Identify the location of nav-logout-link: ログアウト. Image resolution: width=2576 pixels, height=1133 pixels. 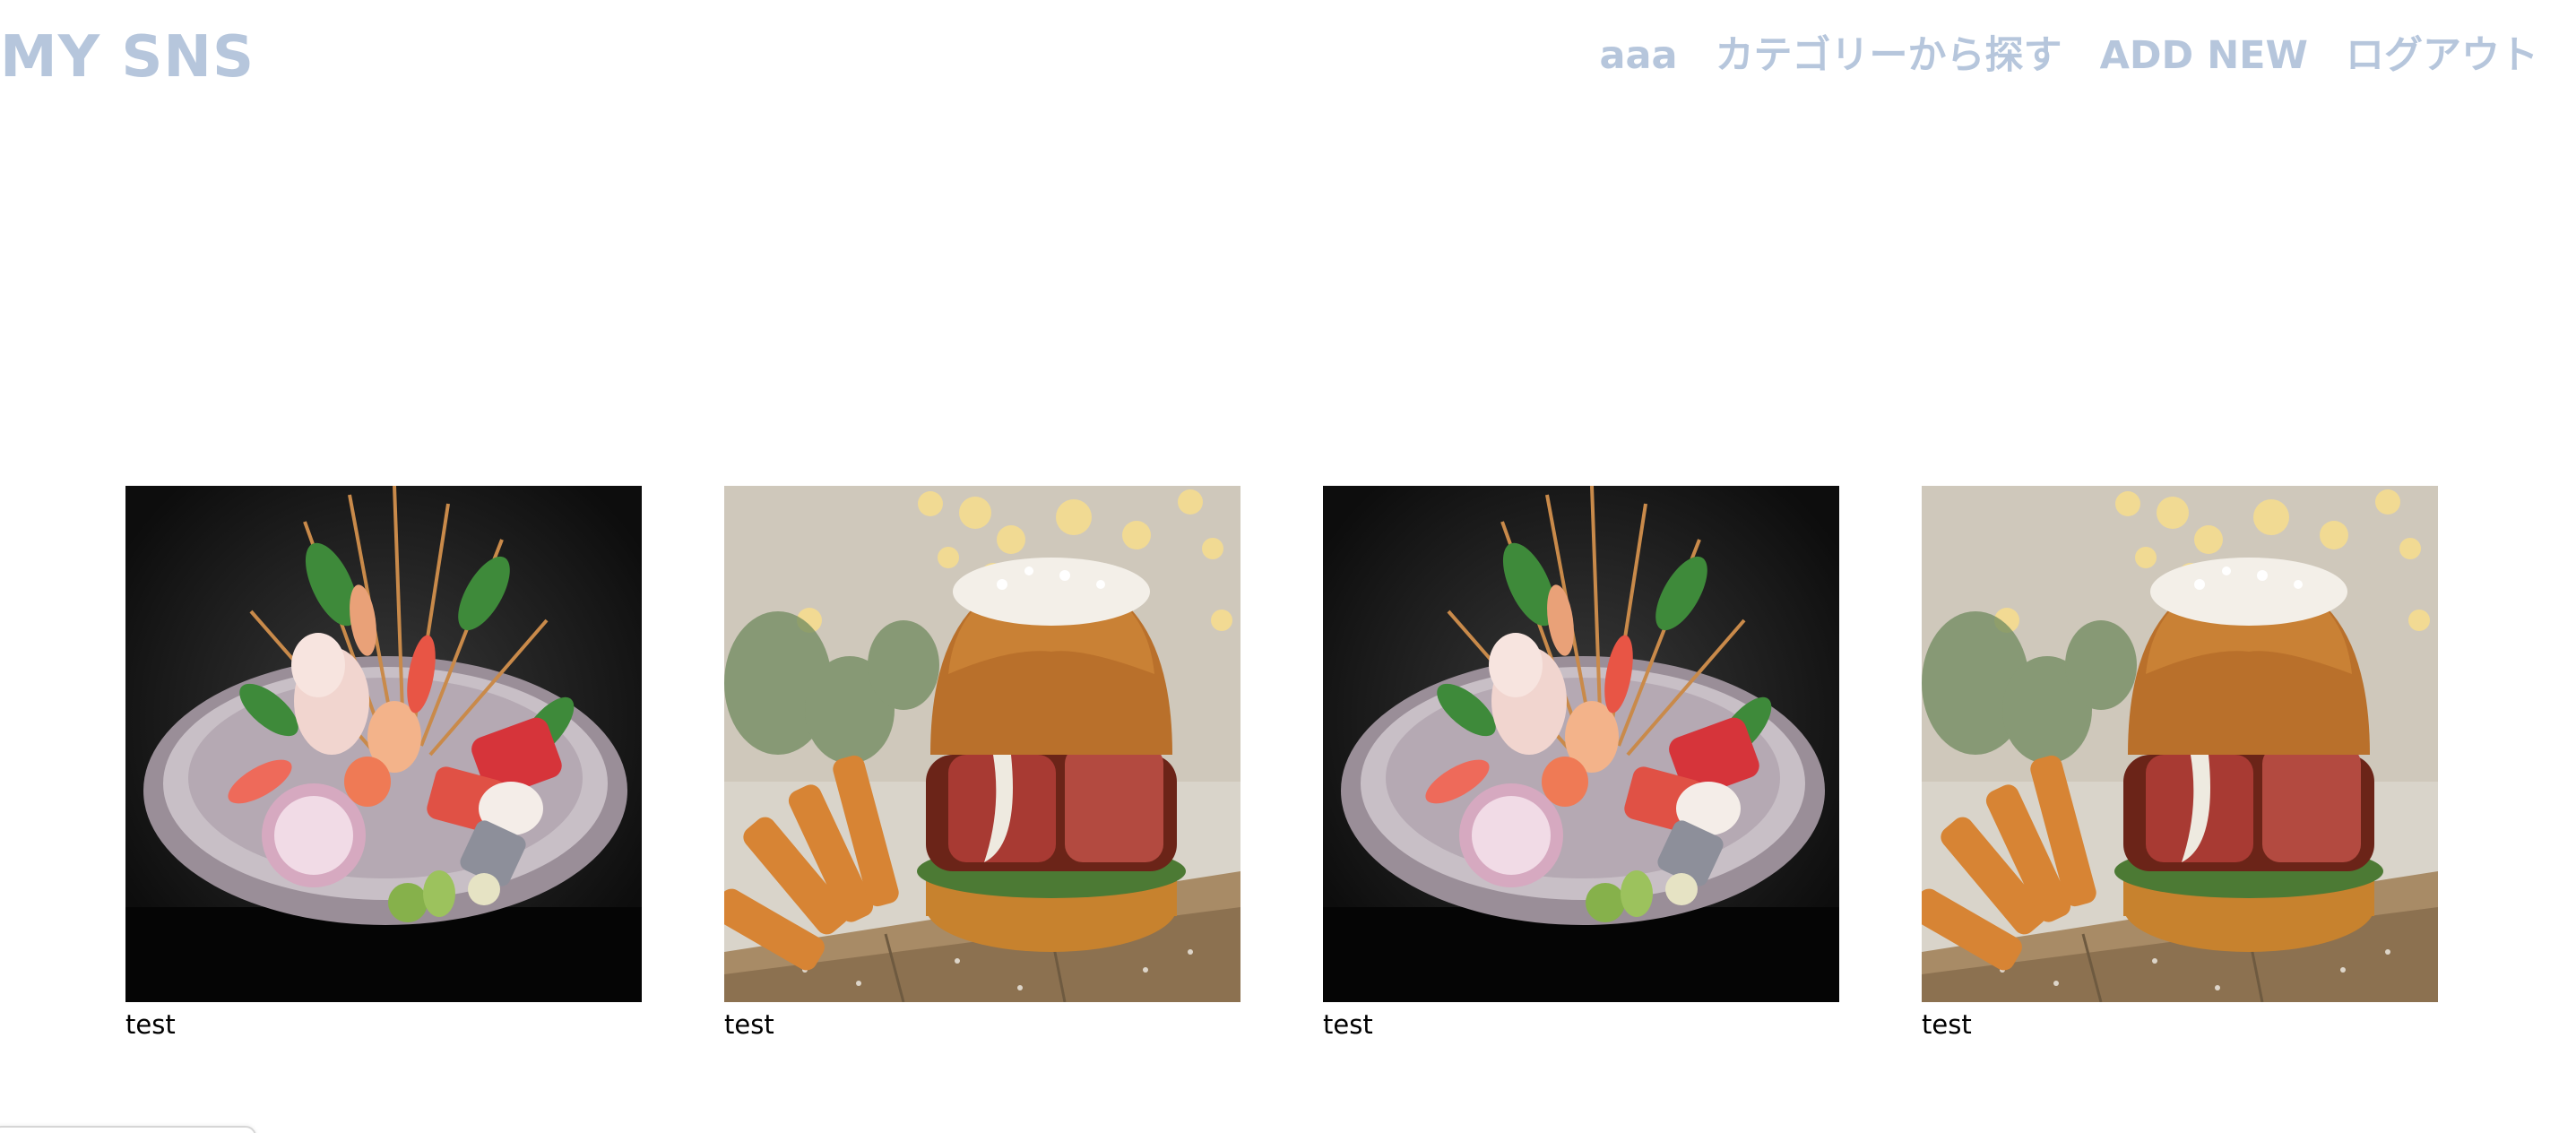
(2442, 55).